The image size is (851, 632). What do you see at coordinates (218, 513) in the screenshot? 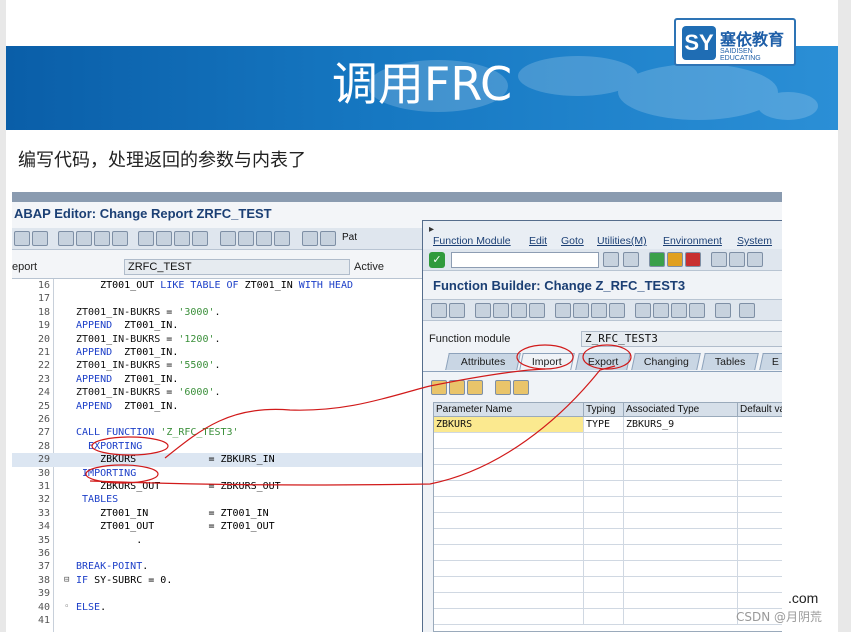
I see `code-line: 33 ZT001_IN = ZT001_IN` at bounding box center [218, 513].